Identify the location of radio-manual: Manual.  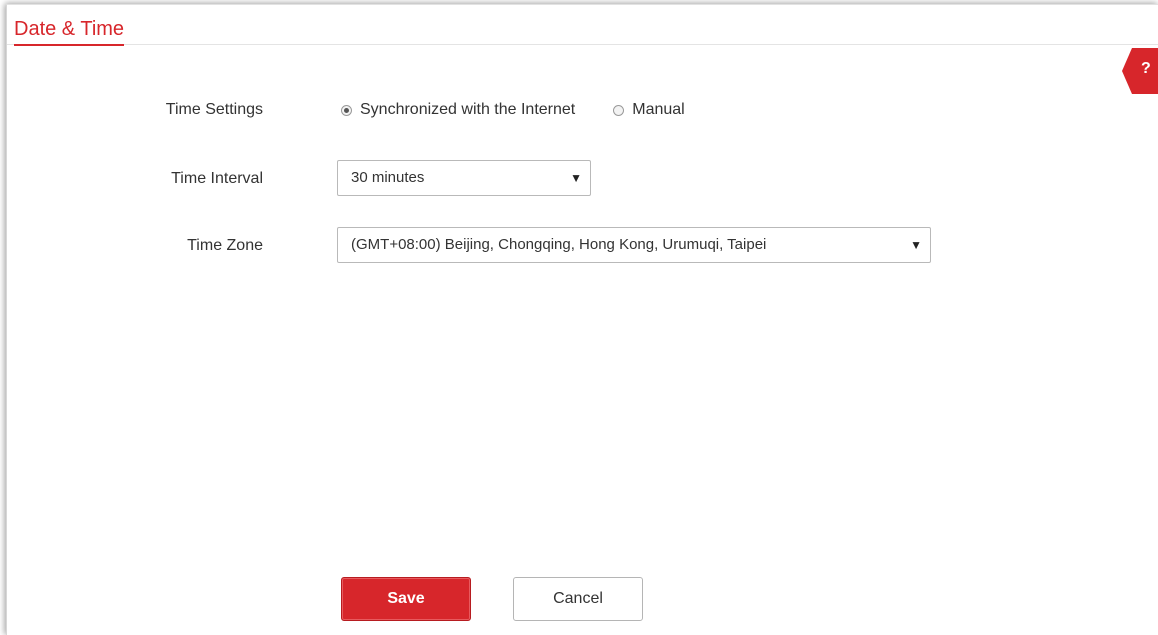
(649, 110).